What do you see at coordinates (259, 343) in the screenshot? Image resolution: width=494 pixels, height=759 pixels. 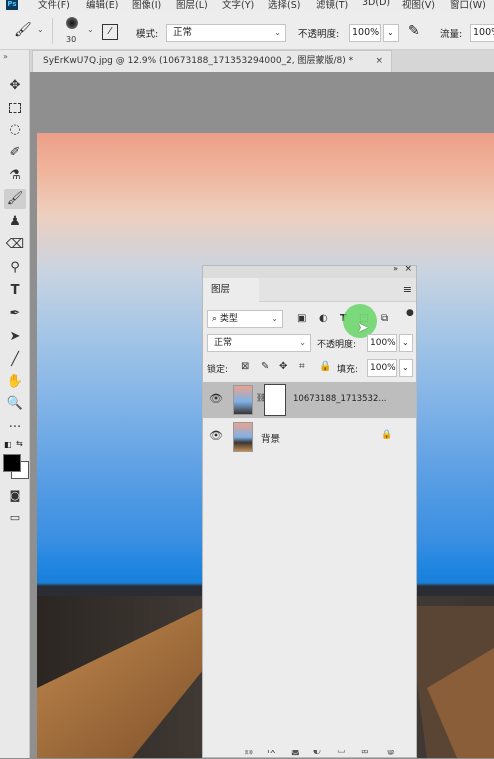 I see `blend-mode-select: 正常 ⌄` at bounding box center [259, 343].